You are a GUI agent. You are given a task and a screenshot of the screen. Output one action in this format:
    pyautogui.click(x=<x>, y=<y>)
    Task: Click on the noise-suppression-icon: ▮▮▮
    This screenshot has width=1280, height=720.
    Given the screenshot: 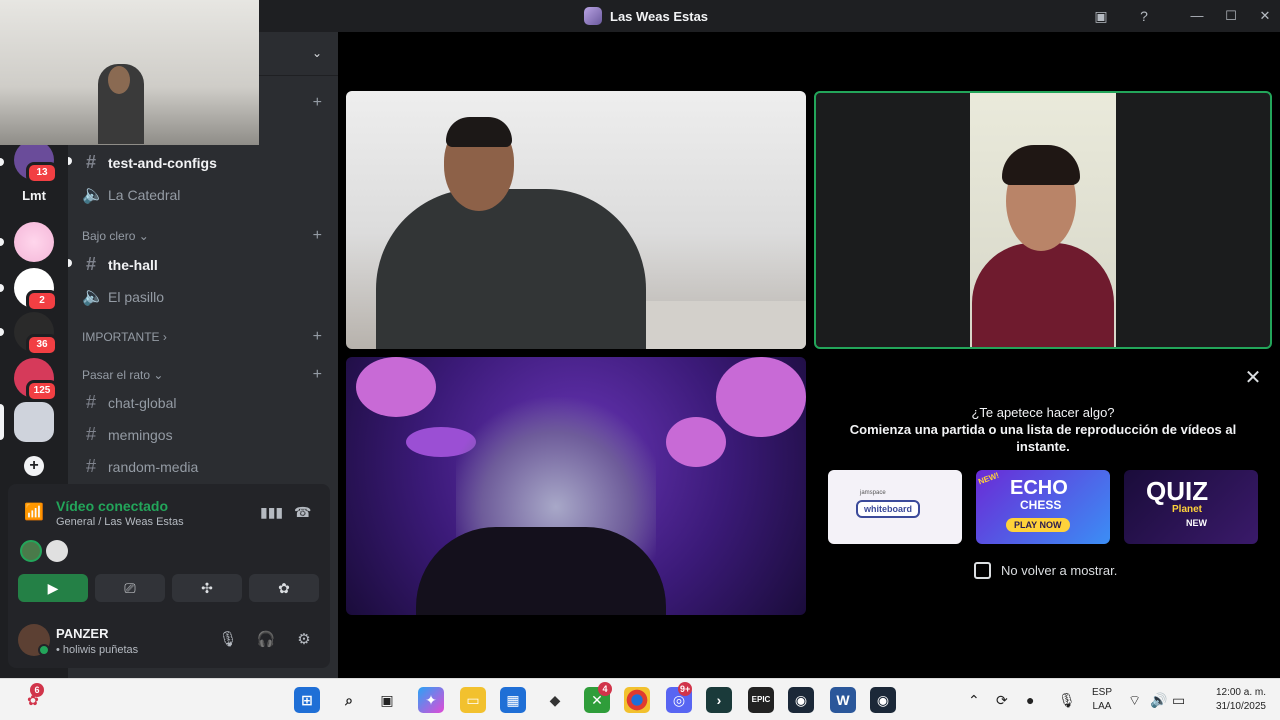 What is the action you would take?
    pyautogui.click(x=271, y=512)
    